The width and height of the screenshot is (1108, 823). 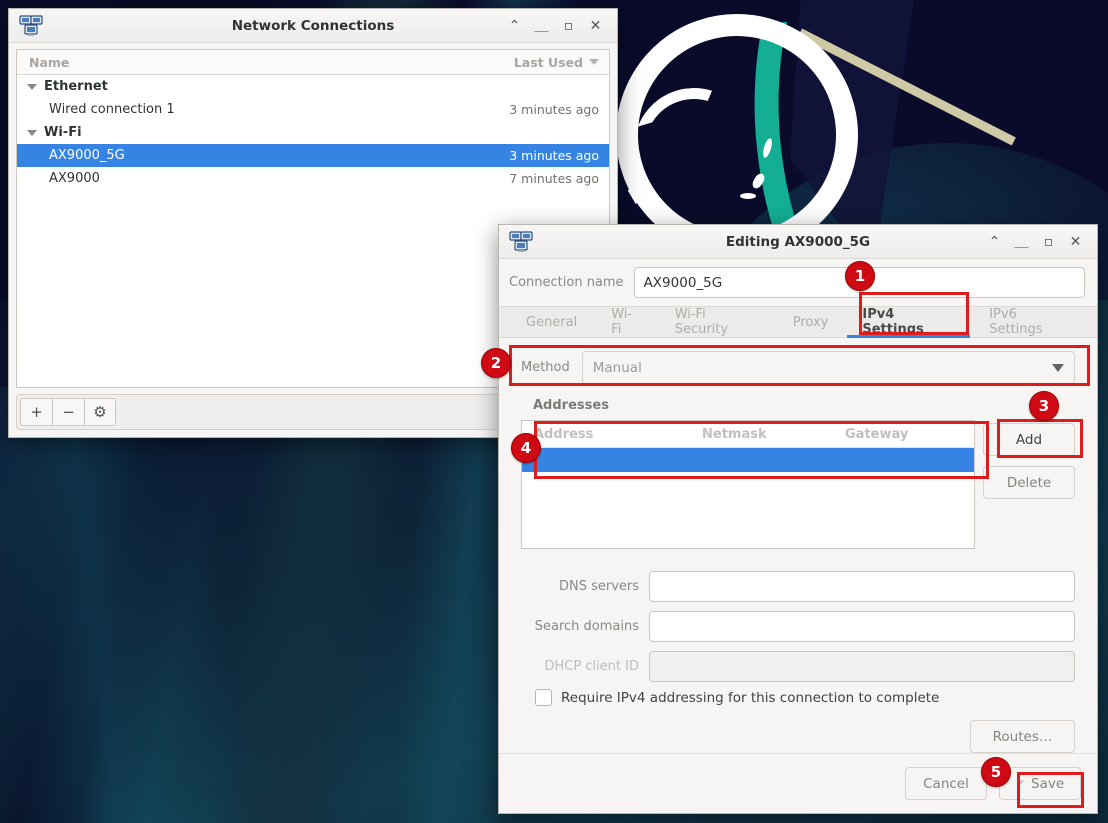 What do you see at coordinates (748, 460) in the screenshot?
I see `table-row` at bounding box center [748, 460].